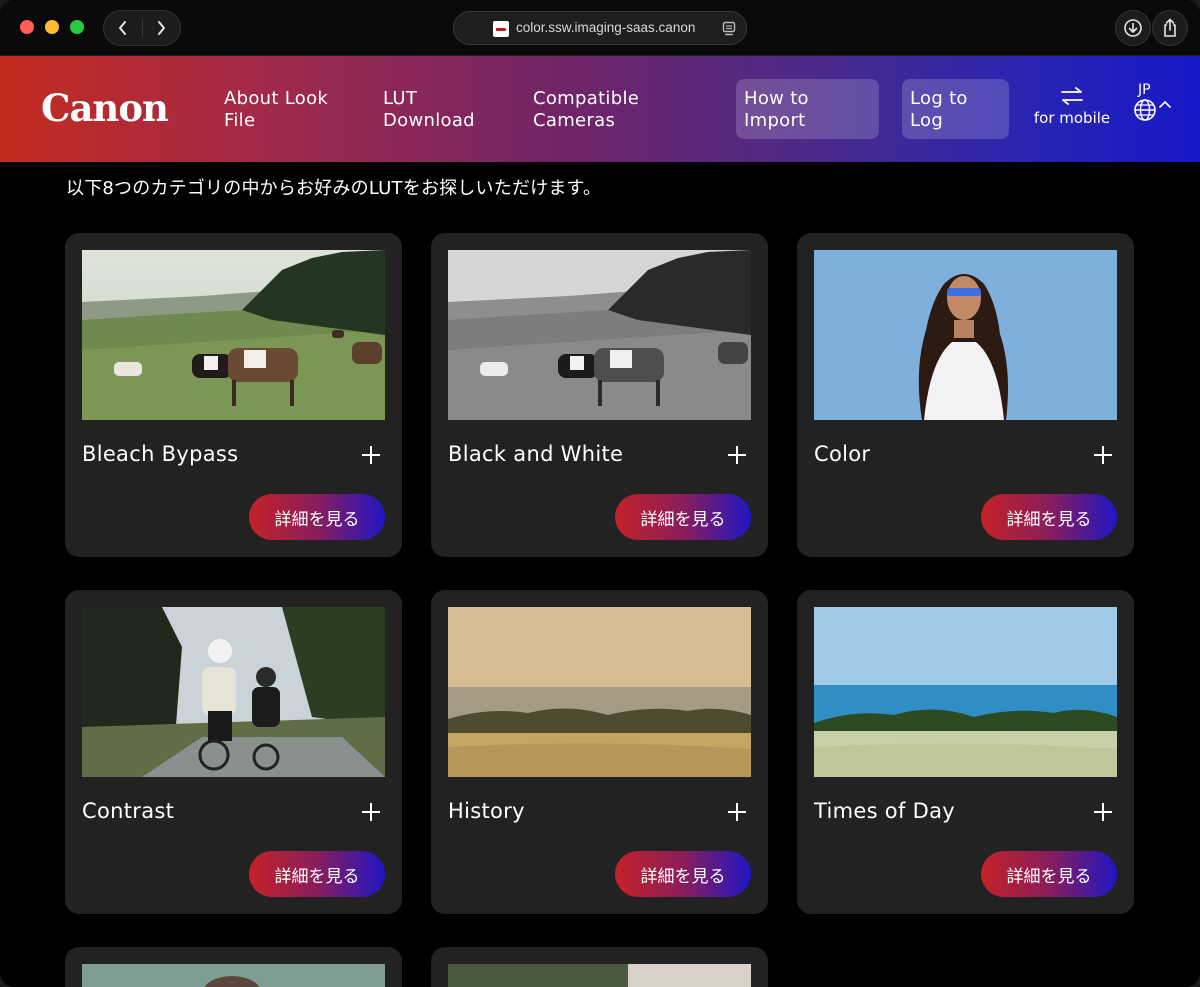  What do you see at coordinates (776, 98) in the screenshot?
I see `nav-import-line1: How to` at bounding box center [776, 98].